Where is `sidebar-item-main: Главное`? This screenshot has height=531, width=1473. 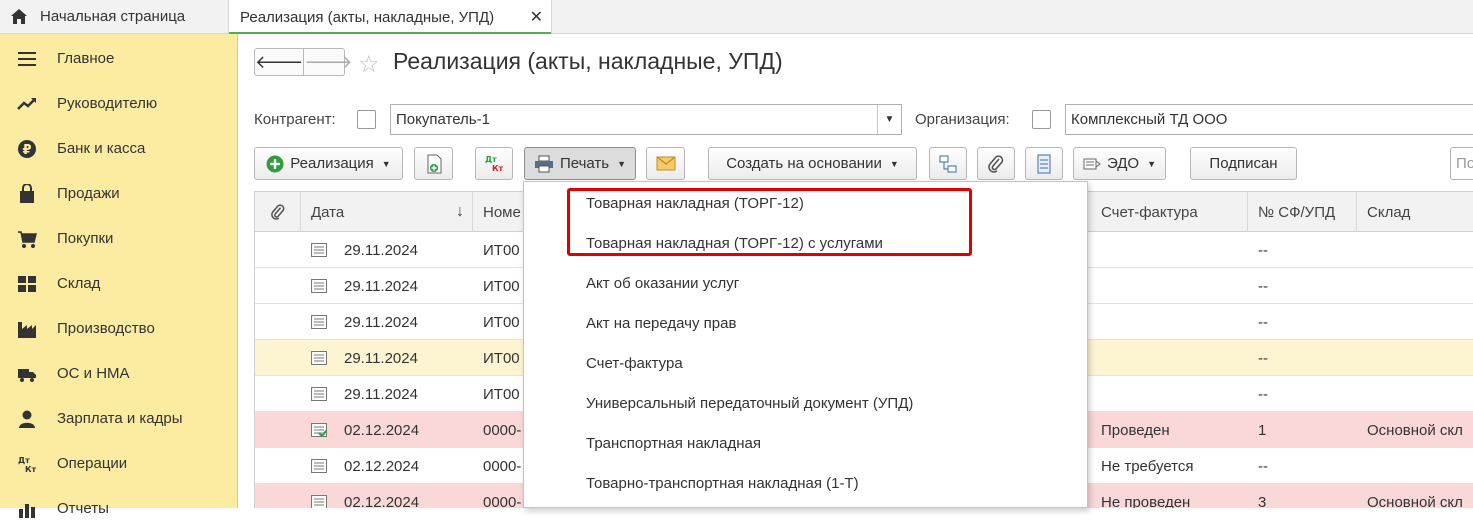 sidebar-item-main: Главное is located at coordinates (119, 58).